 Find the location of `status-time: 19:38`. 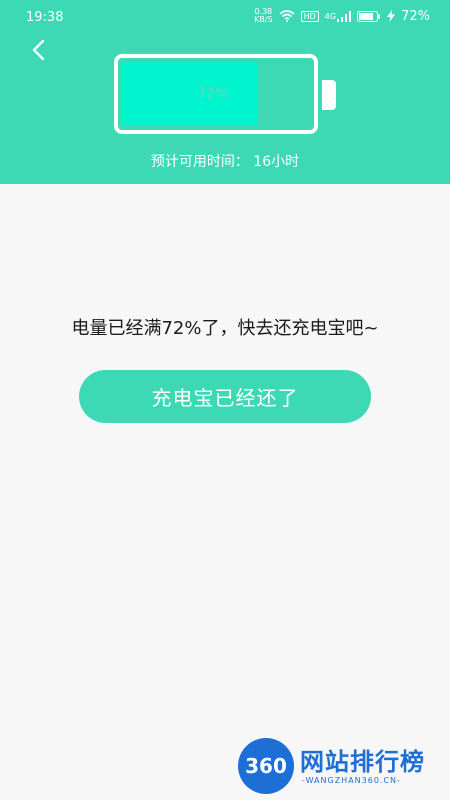

status-time: 19:38 is located at coordinates (45, 17).